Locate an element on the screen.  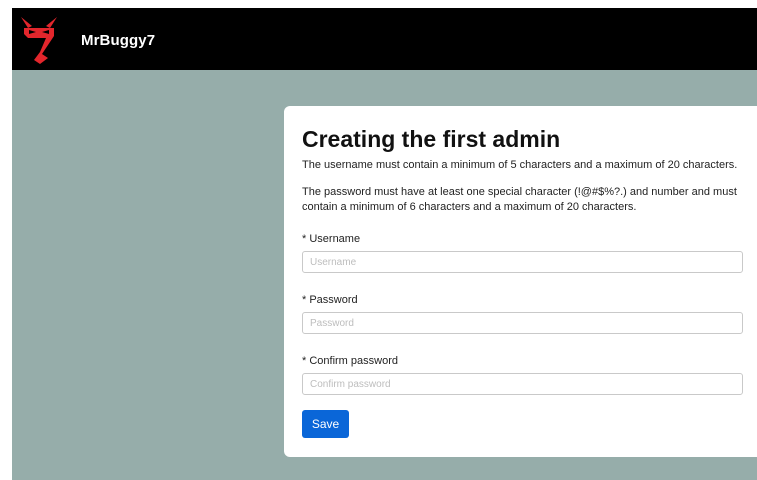
username-label: * Username is located at coordinates (331, 239).